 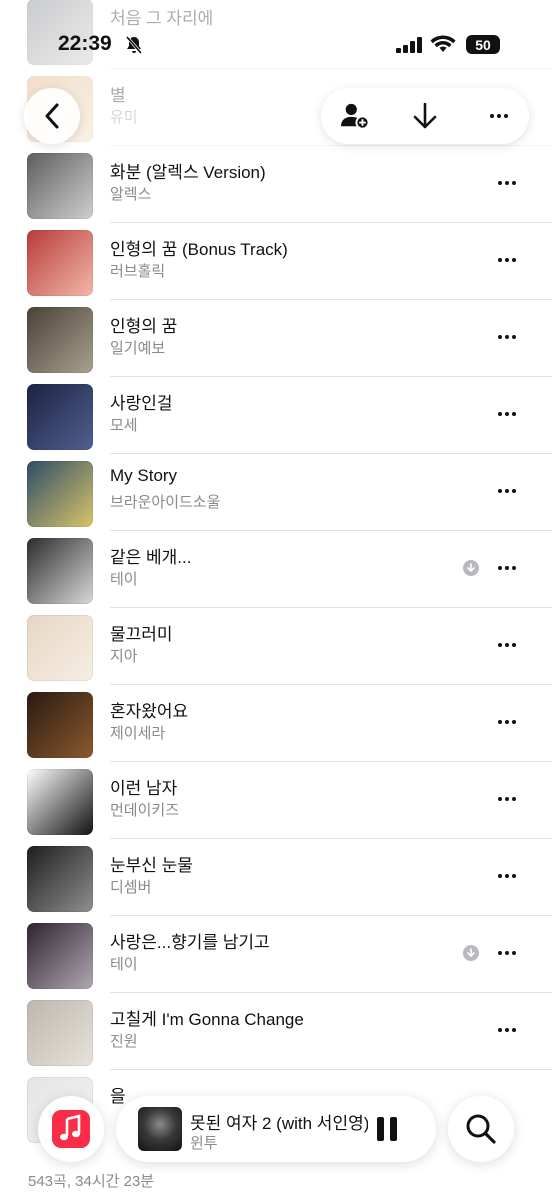 I want to click on song-row: 고칠게 I'm Gonna Change 진원, so click(x=276, y=1031).